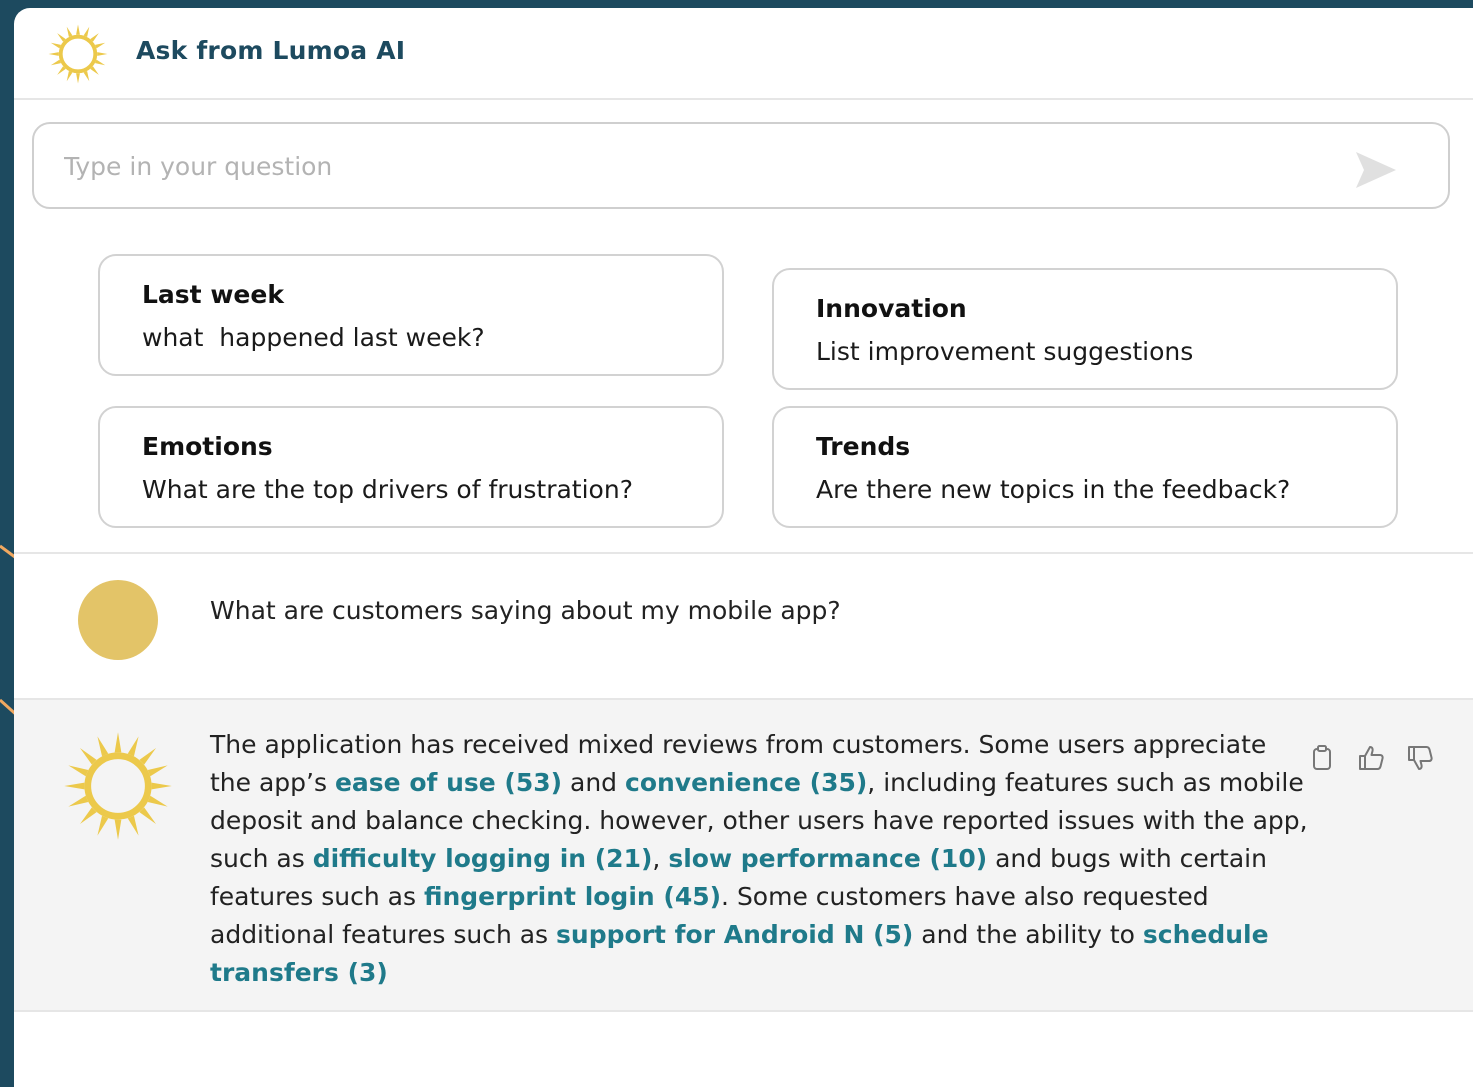 The image size is (1473, 1087). Describe the element at coordinates (1085, 329) in the screenshot. I see `suggestion-card-innovation: Innovation List improvement suggestions` at that location.